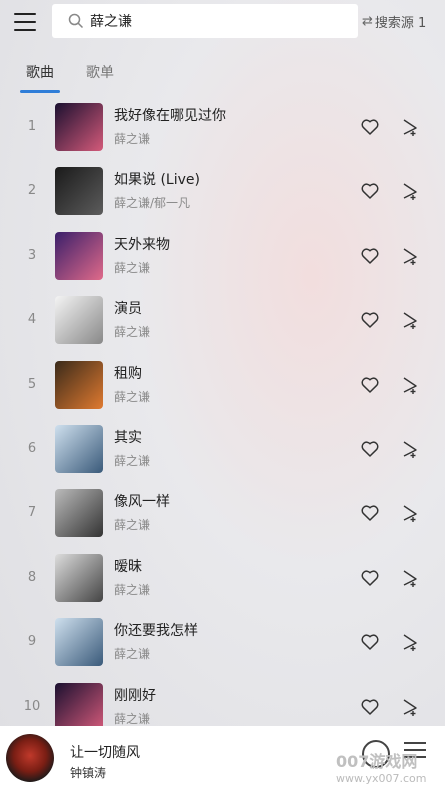  I want to click on song-index: 8, so click(32, 577).